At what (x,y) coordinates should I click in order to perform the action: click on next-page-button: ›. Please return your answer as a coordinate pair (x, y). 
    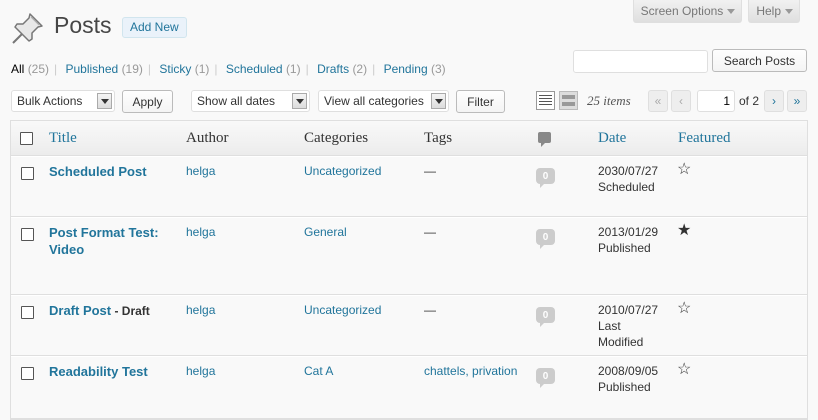
    Looking at the image, I should click on (774, 101).